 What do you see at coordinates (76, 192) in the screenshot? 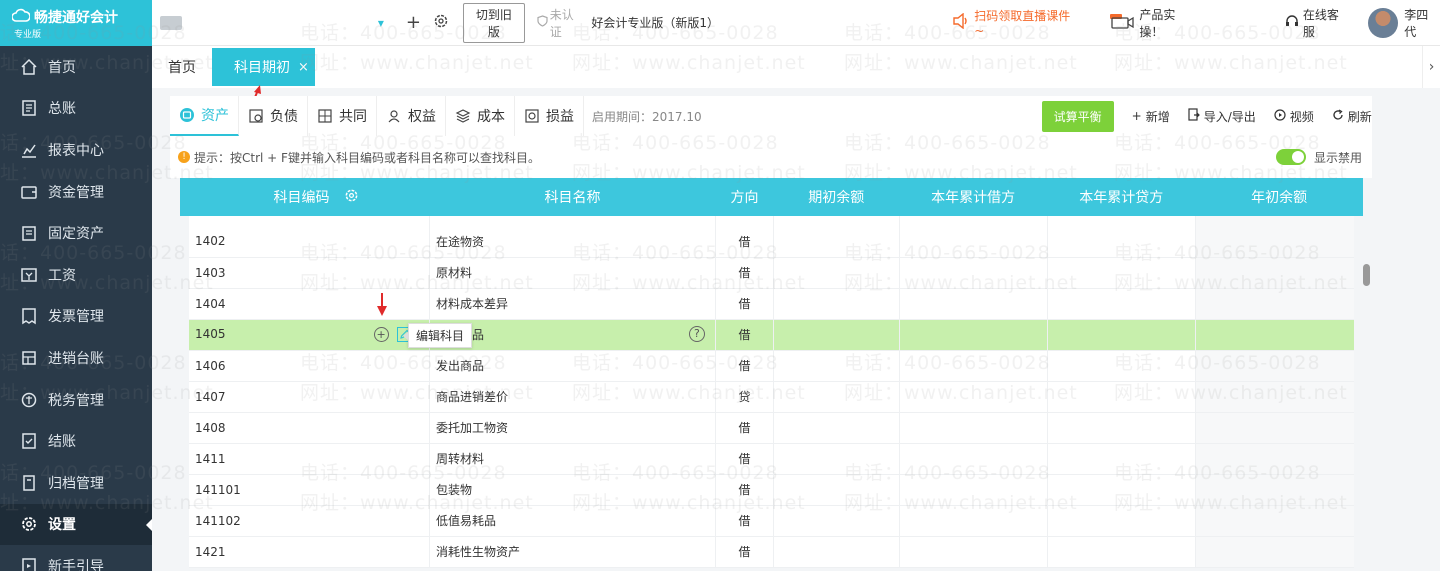
I see `sidebar-item-3: 资金管理` at bounding box center [76, 192].